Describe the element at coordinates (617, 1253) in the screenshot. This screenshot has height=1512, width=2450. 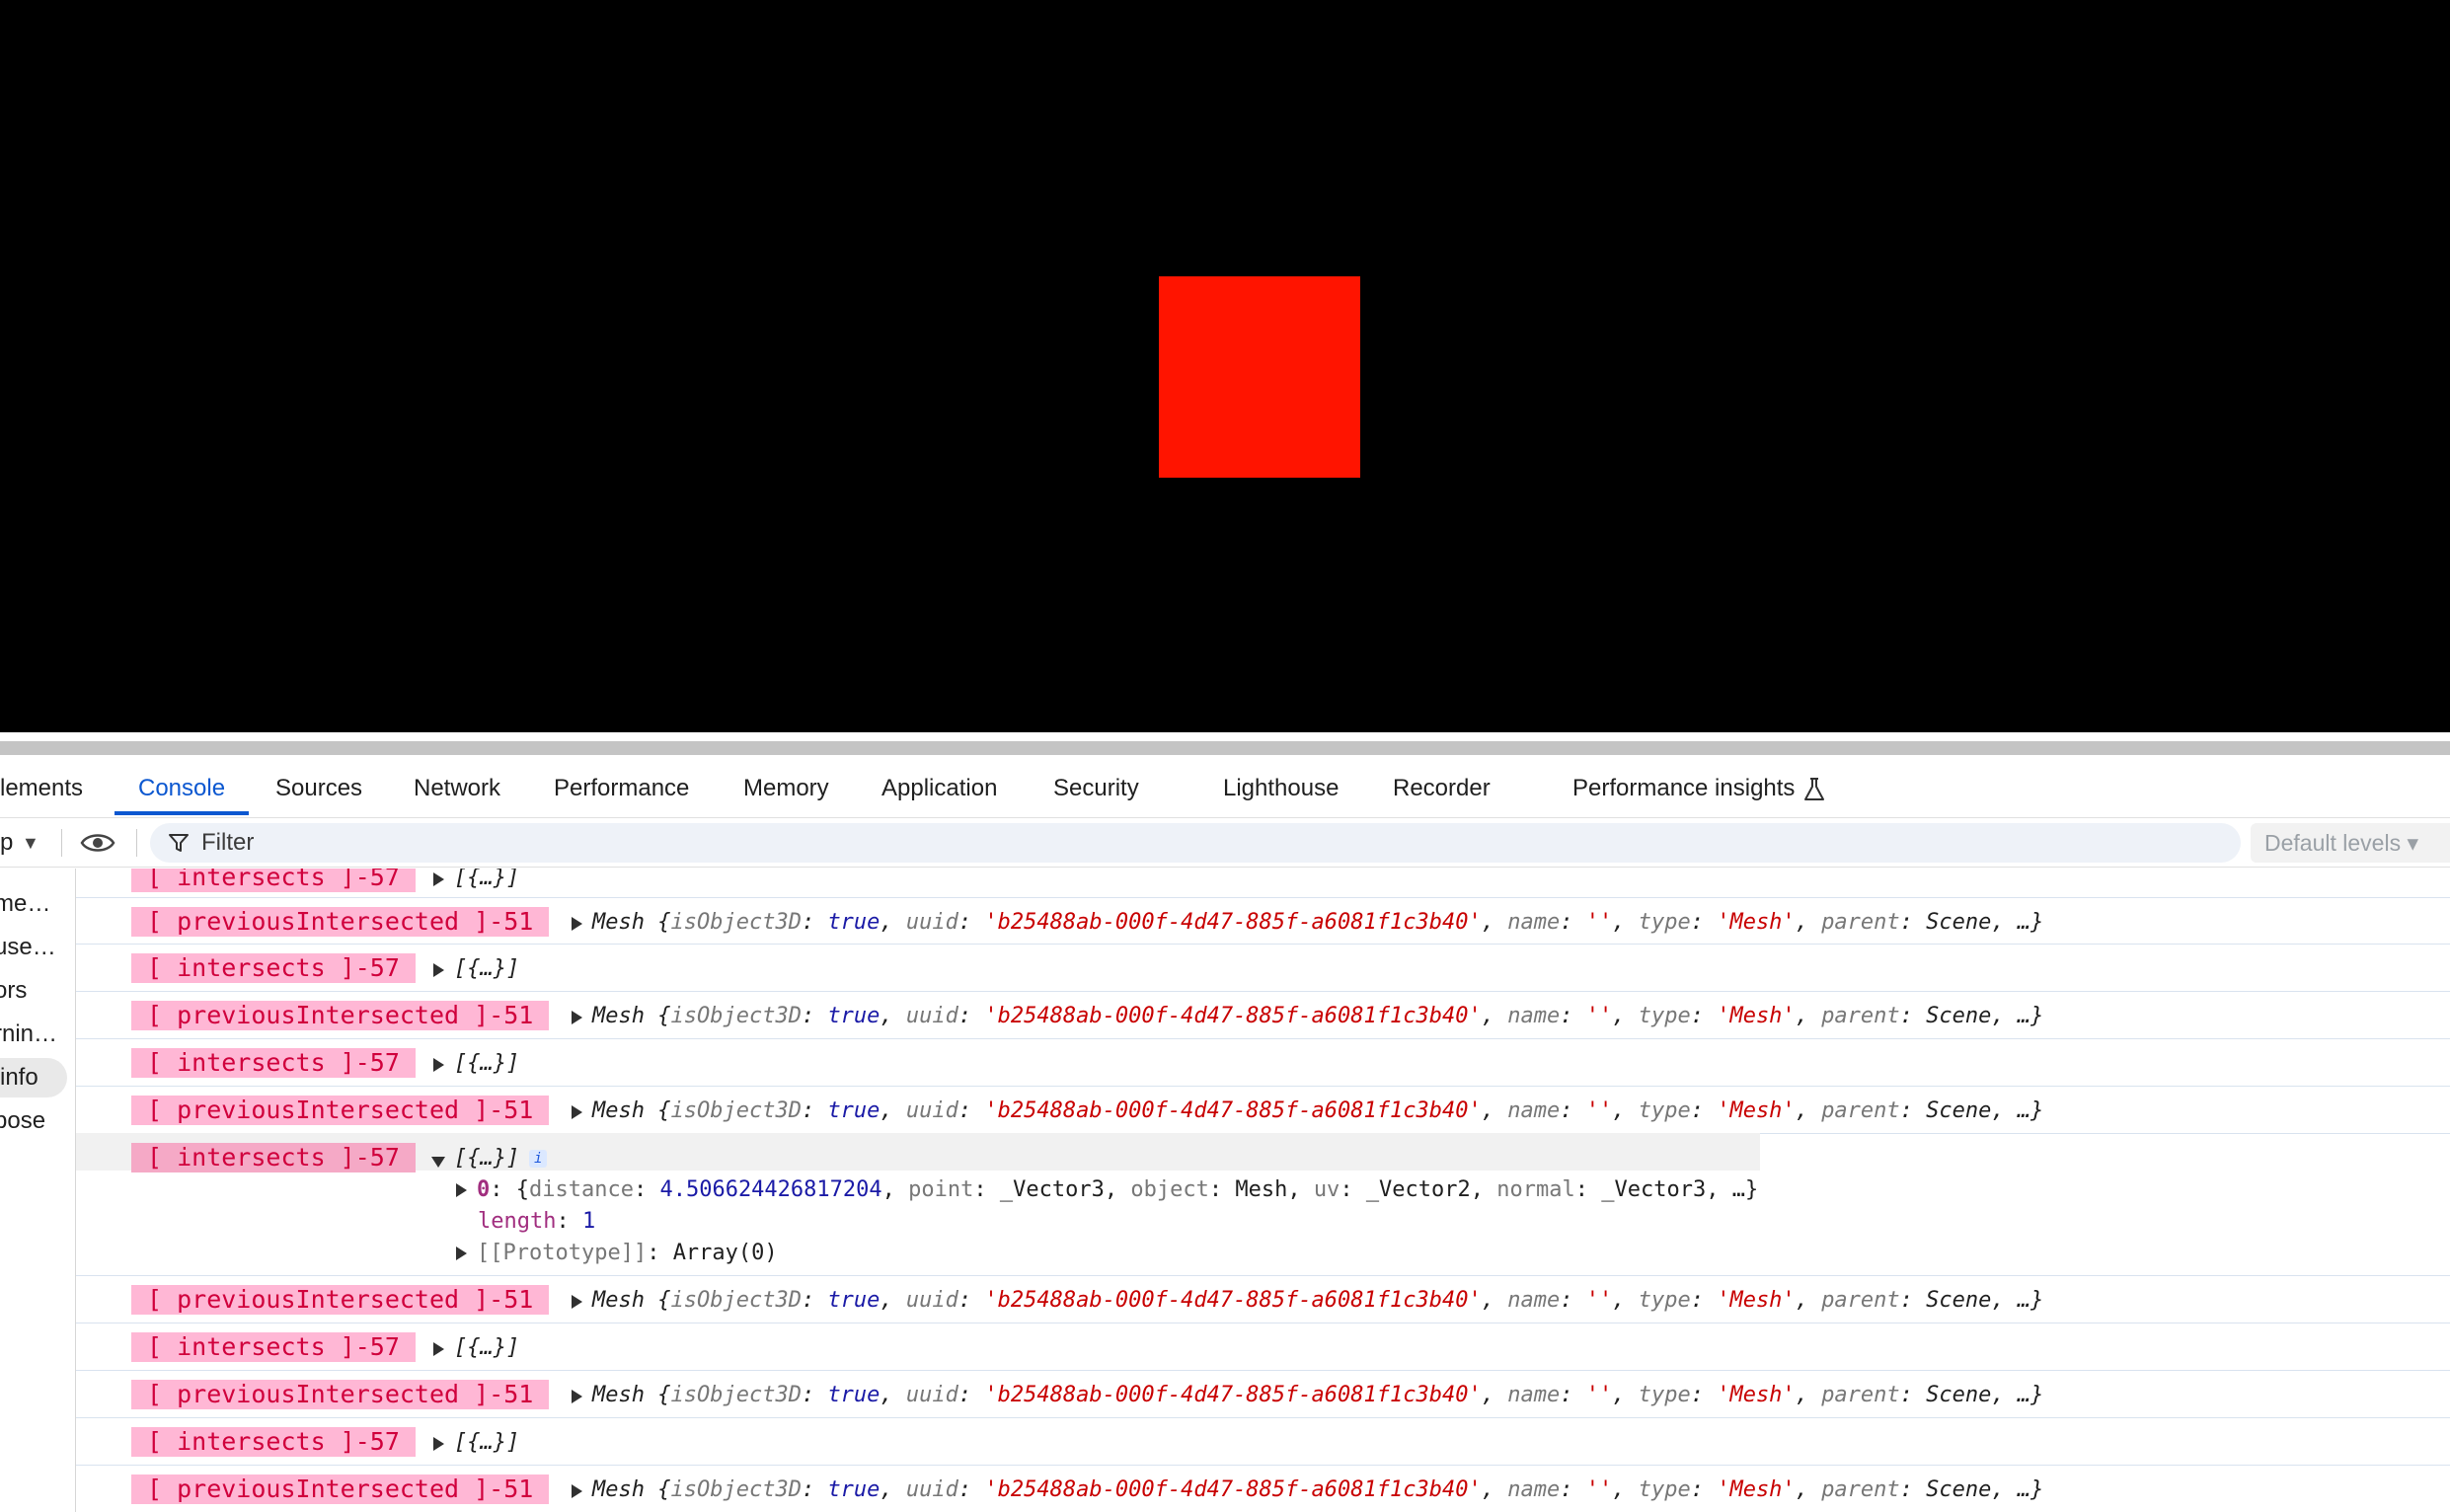
I see `array-prototype: [[Prototype]]: Array(0)` at that location.